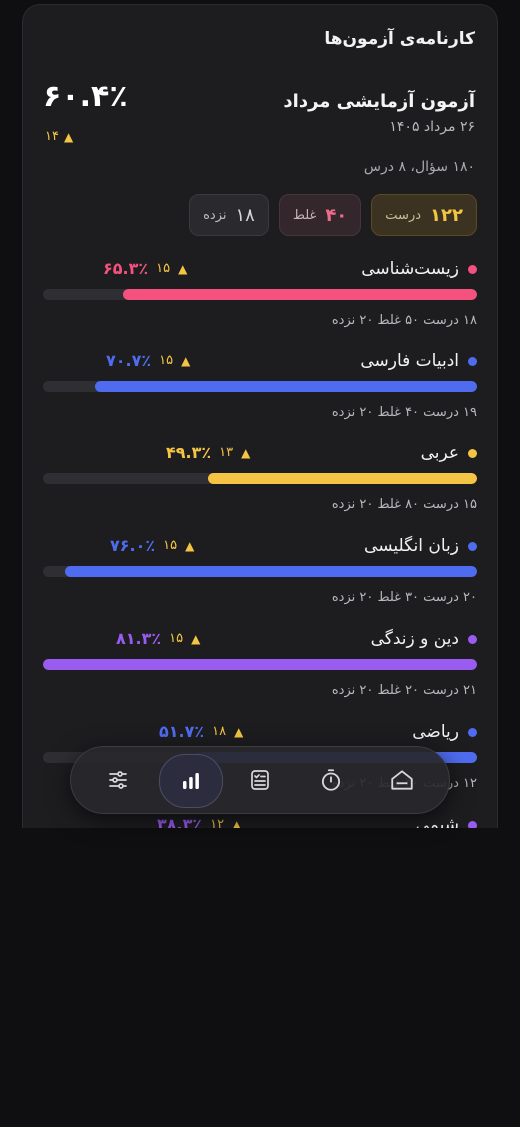 The height and width of the screenshot is (1127, 520). Describe the element at coordinates (320, 215) in the screenshot. I see `wrong-chip: ۴۰ غلط` at that location.